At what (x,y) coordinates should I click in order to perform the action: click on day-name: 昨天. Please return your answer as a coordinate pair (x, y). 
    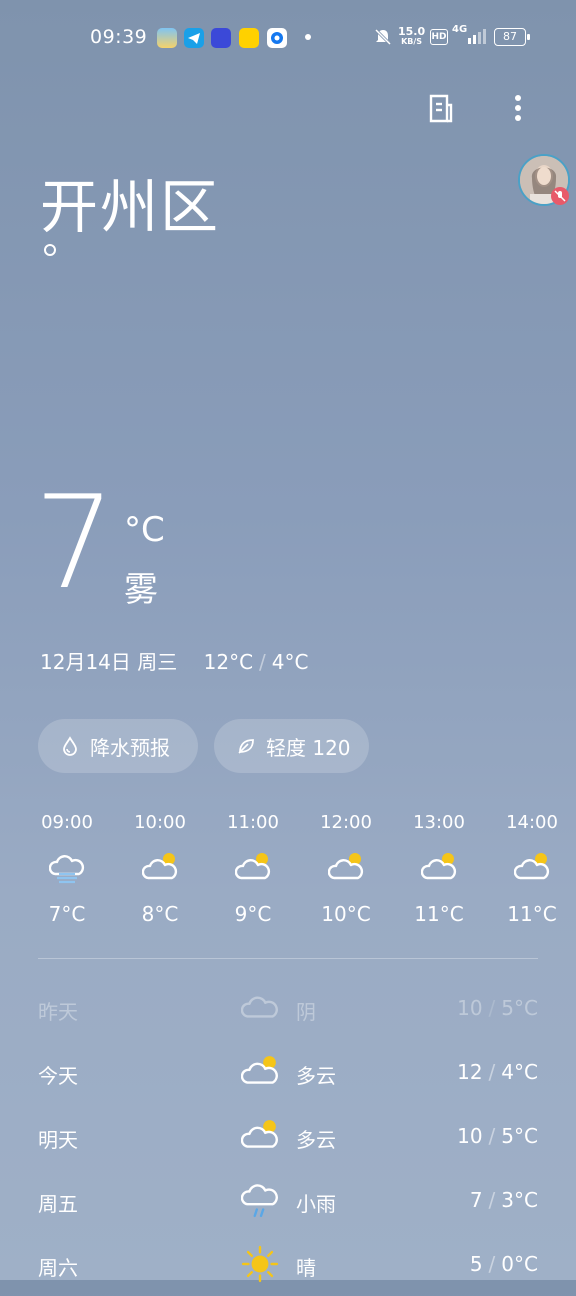
    Looking at the image, I should click on (58, 1012).